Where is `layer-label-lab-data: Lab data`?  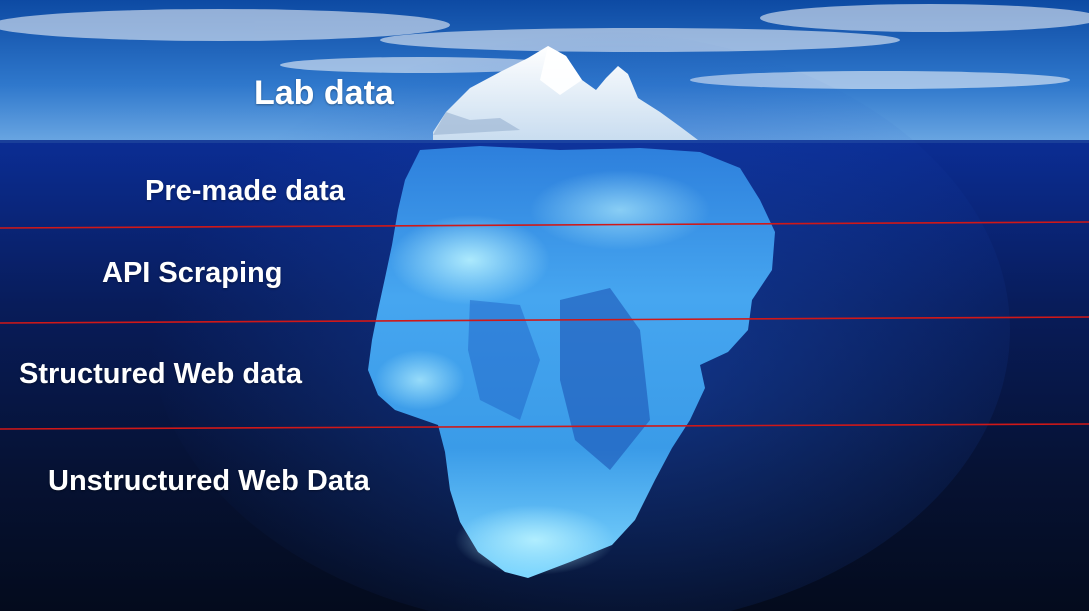
layer-label-lab-data: Lab data is located at coordinates (324, 93).